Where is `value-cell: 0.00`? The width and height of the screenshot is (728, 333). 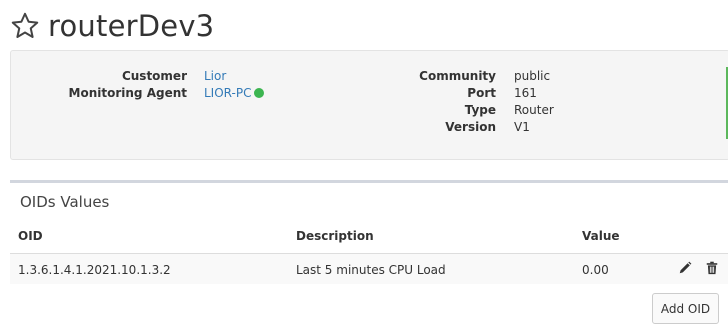 value-cell: 0.00 is located at coordinates (595, 270).